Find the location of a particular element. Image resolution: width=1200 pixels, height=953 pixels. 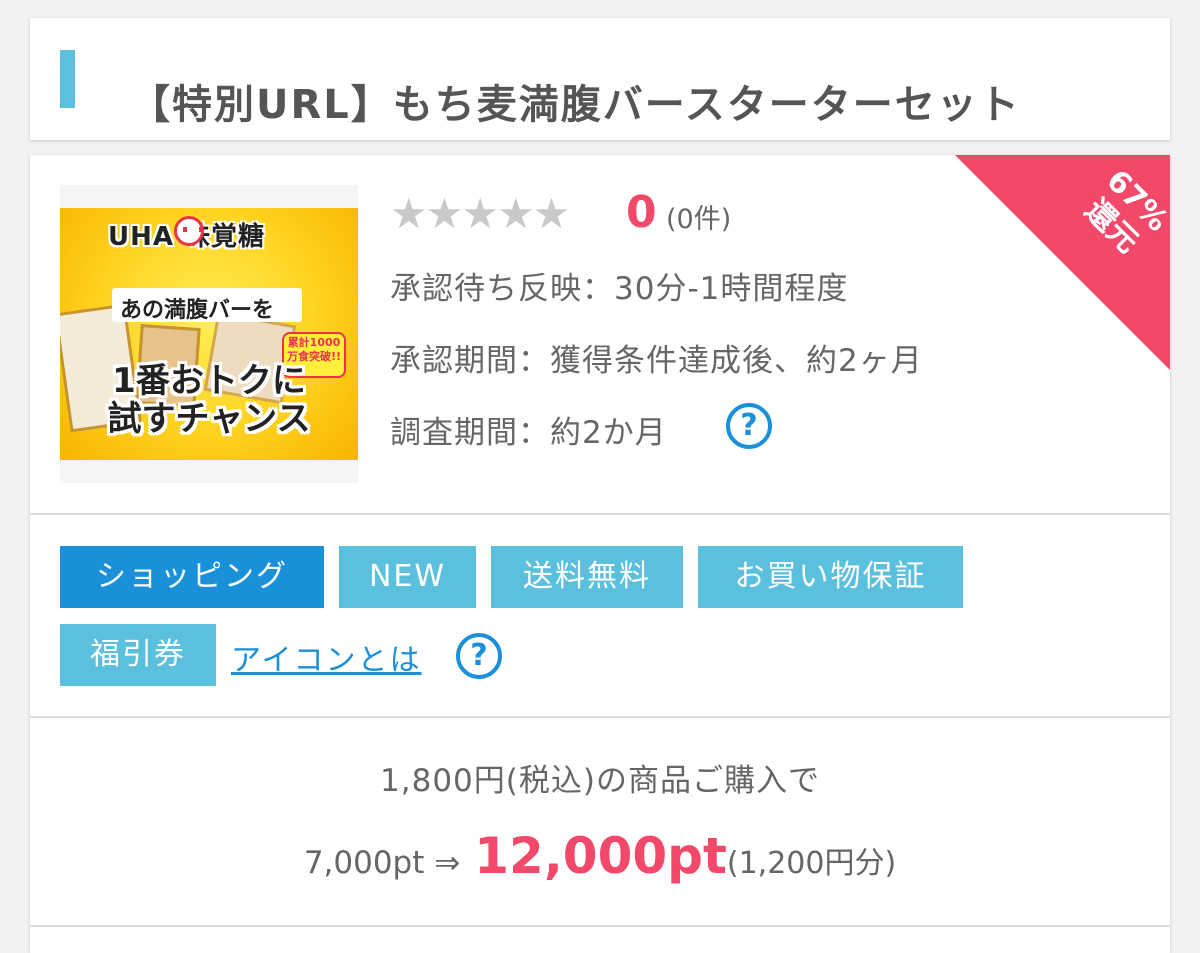

purchase-condition: 1,800円(税込)の商品ご購入で is located at coordinates (600, 781).